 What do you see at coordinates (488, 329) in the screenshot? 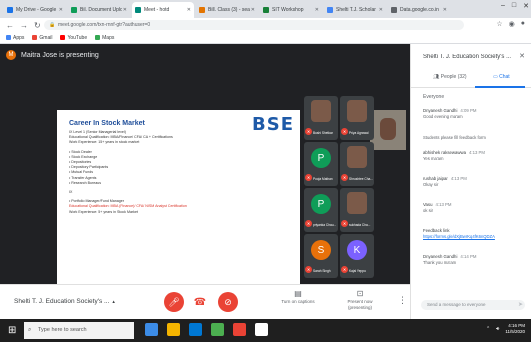
I see `network-icon: ⌃` at bounding box center [488, 329].